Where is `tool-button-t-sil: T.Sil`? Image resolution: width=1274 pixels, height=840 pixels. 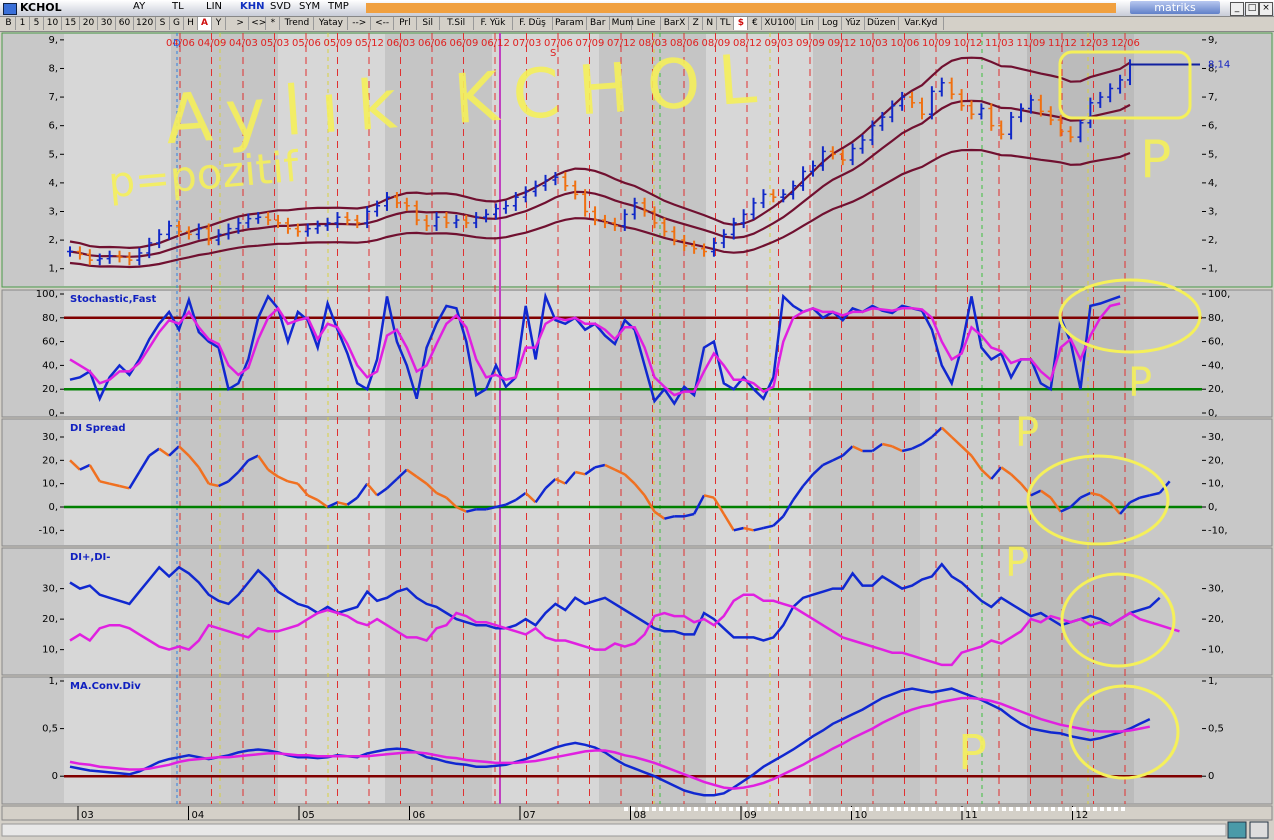 tool-button-t-sil: T.Sil is located at coordinates (457, 23).